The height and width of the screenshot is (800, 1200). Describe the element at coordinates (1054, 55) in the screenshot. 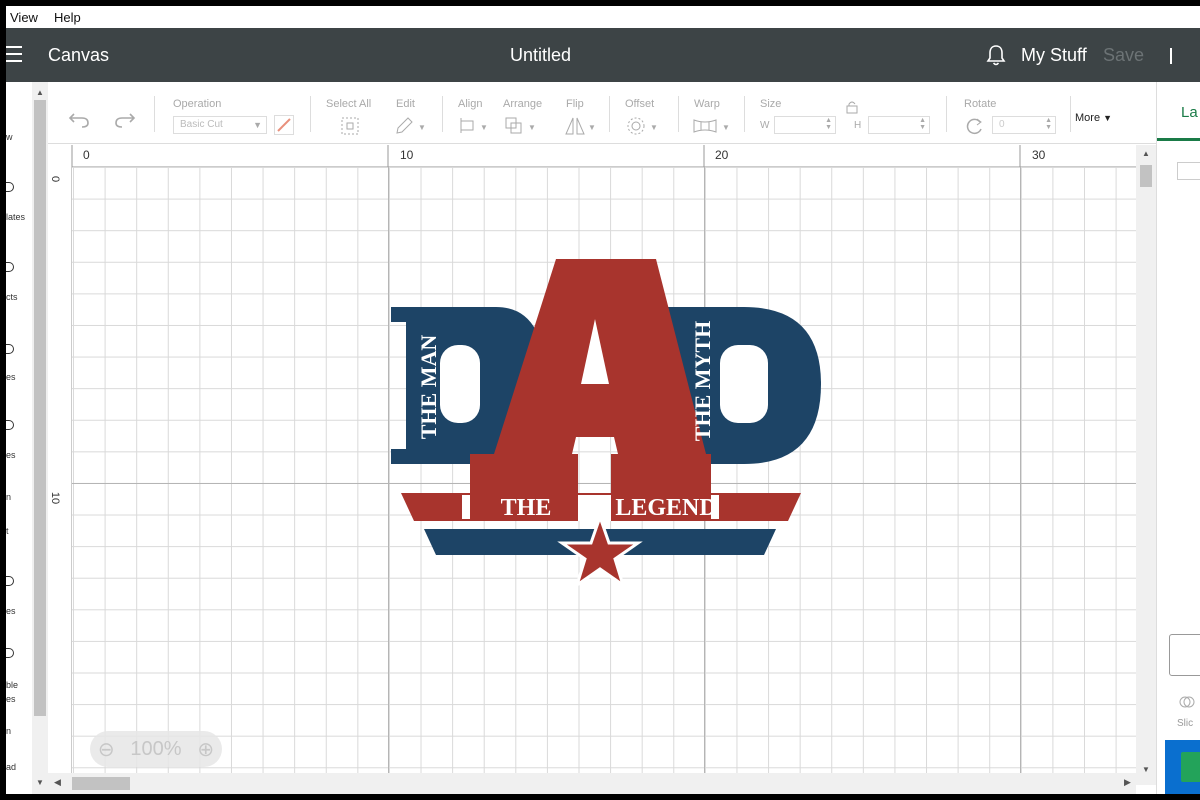

I see `my-stuff-link: My Stuff` at that location.